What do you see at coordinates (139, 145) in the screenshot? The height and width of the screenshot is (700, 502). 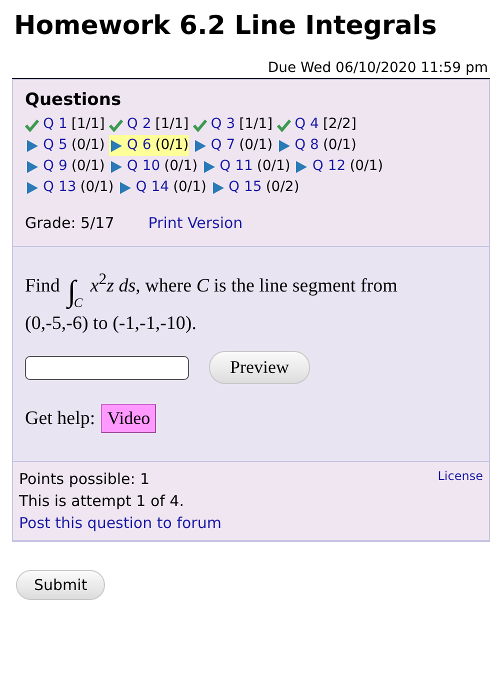 I see `question-link: Q 6` at bounding box center [139, 145].